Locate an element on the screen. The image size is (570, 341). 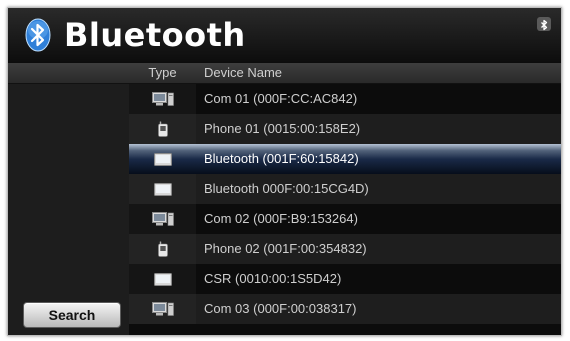
device-name: Phone 01 (0015:00:158E2) is located at coordinates (282, 128).